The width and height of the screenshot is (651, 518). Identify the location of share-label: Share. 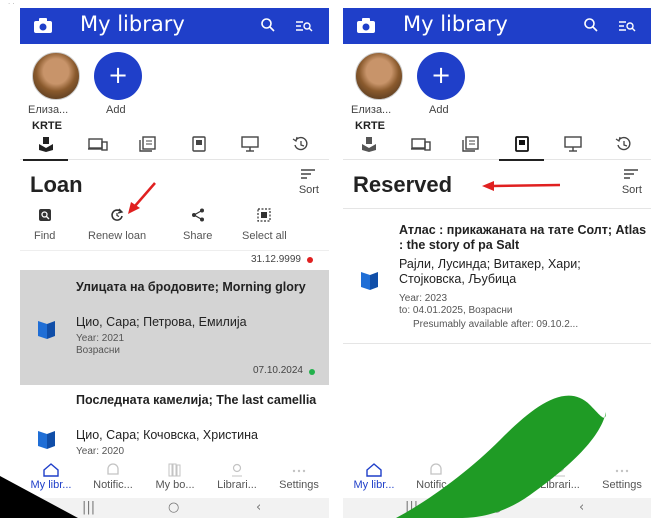
(198, 236).